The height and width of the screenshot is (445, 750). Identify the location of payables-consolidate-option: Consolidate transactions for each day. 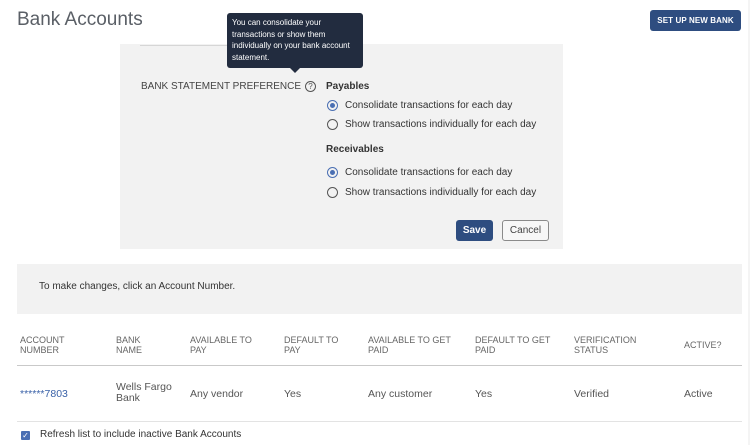
(419, 105).